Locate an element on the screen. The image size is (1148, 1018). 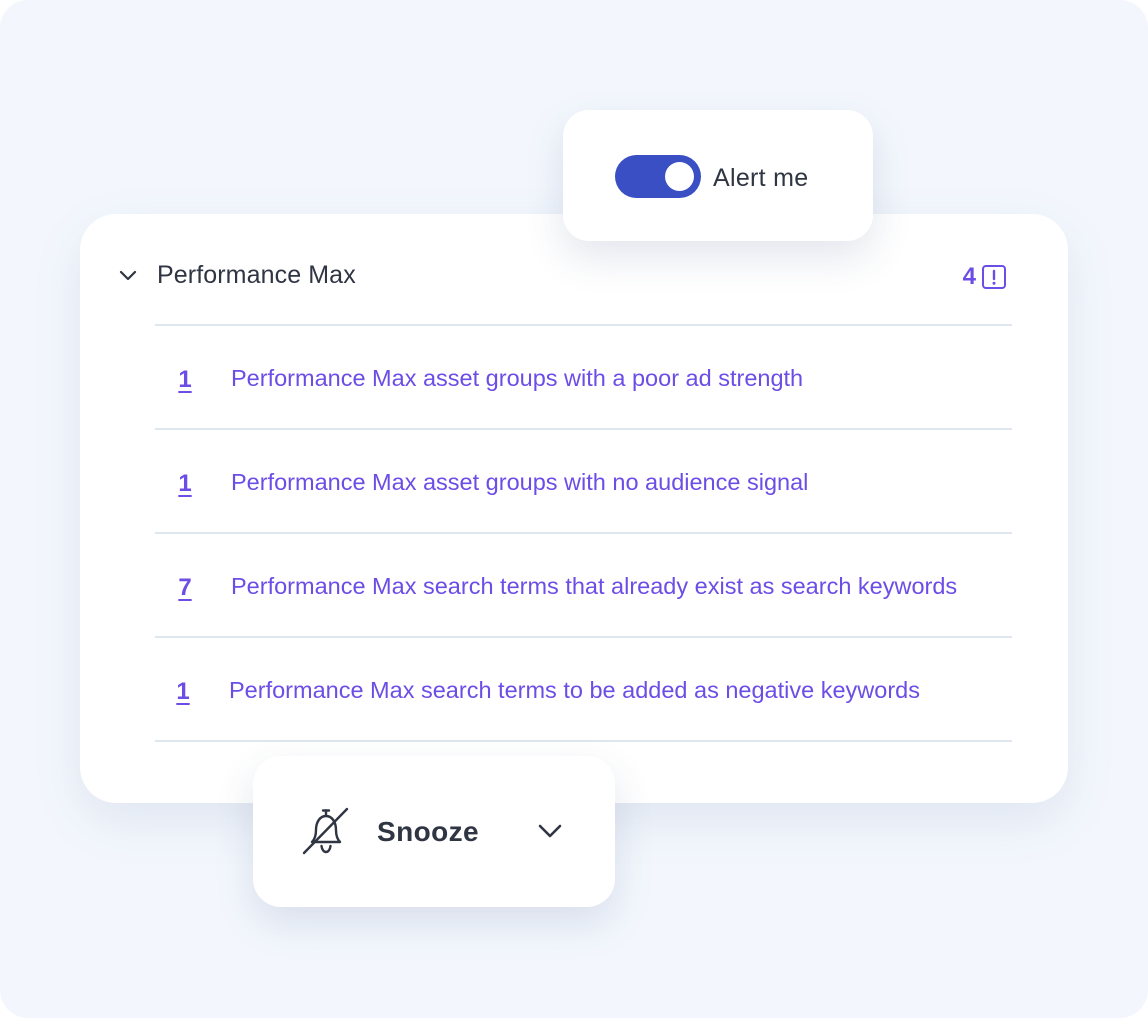
toggle-knob is located at coordinates (679, 176).